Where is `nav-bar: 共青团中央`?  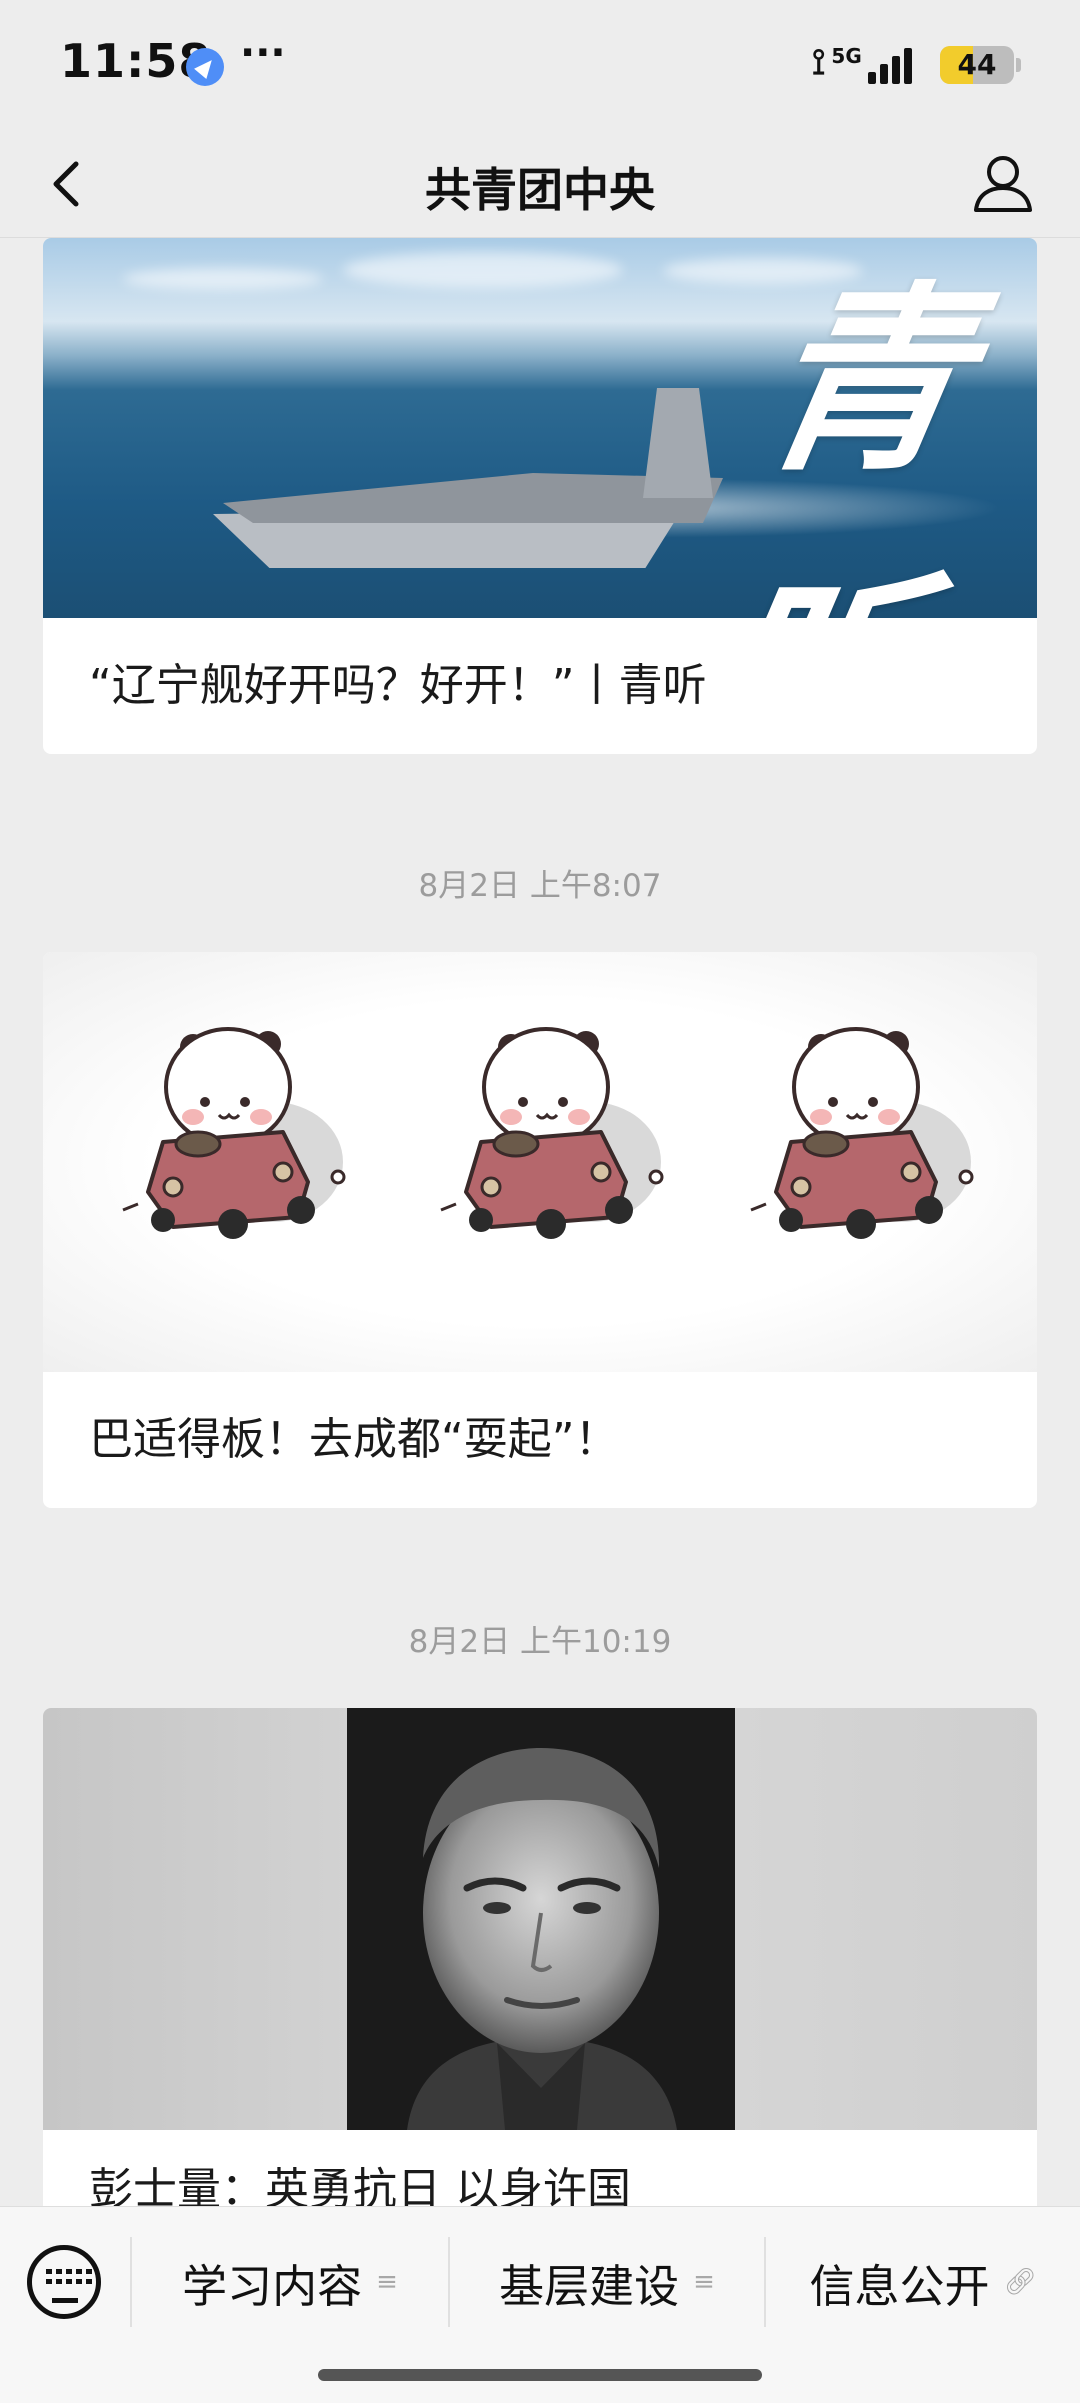
nav-bar: 共青团中央 is located at coordinates (540, 184).